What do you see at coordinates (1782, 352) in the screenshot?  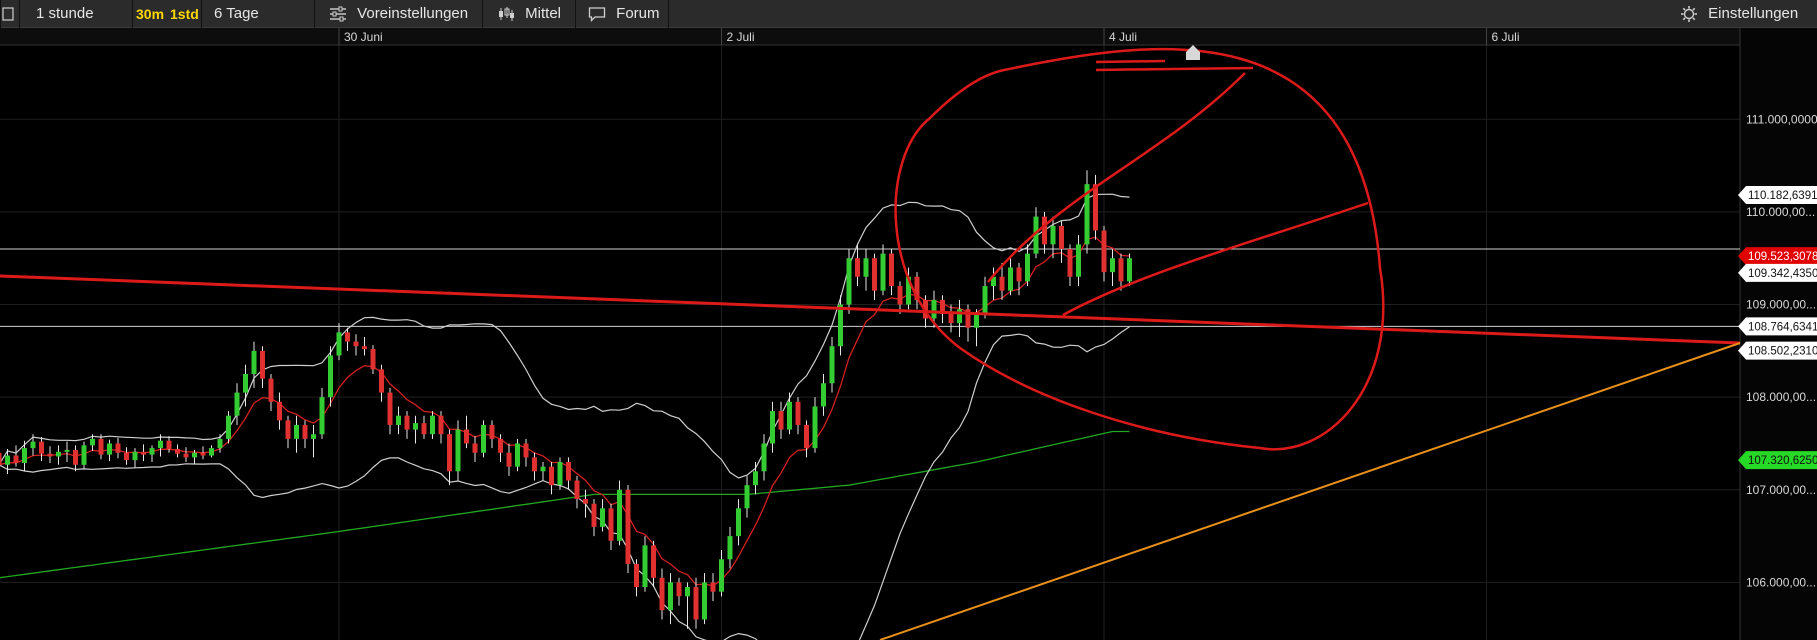 I see `price-tag-label: 108.502,2310` at bounding box center [1782, 352].